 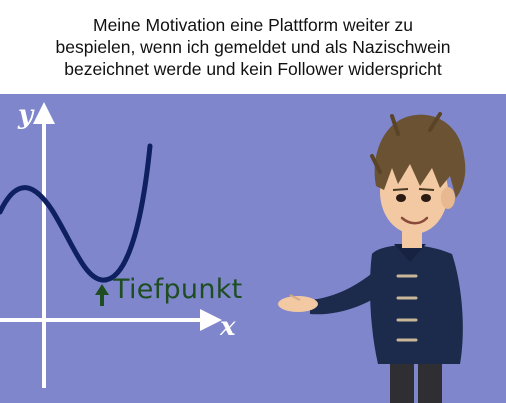 I want to click on minimum-annotation: Tiefpunkt, so click(x=178, y=289).